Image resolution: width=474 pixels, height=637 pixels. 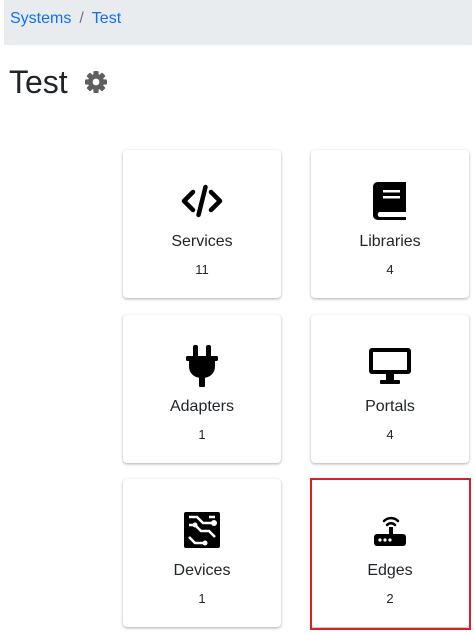 What do you see at coordinates (238, 22) in the screenshot?
I see `breadcrumb: Systems / Test` at bounding box center [238, 22].